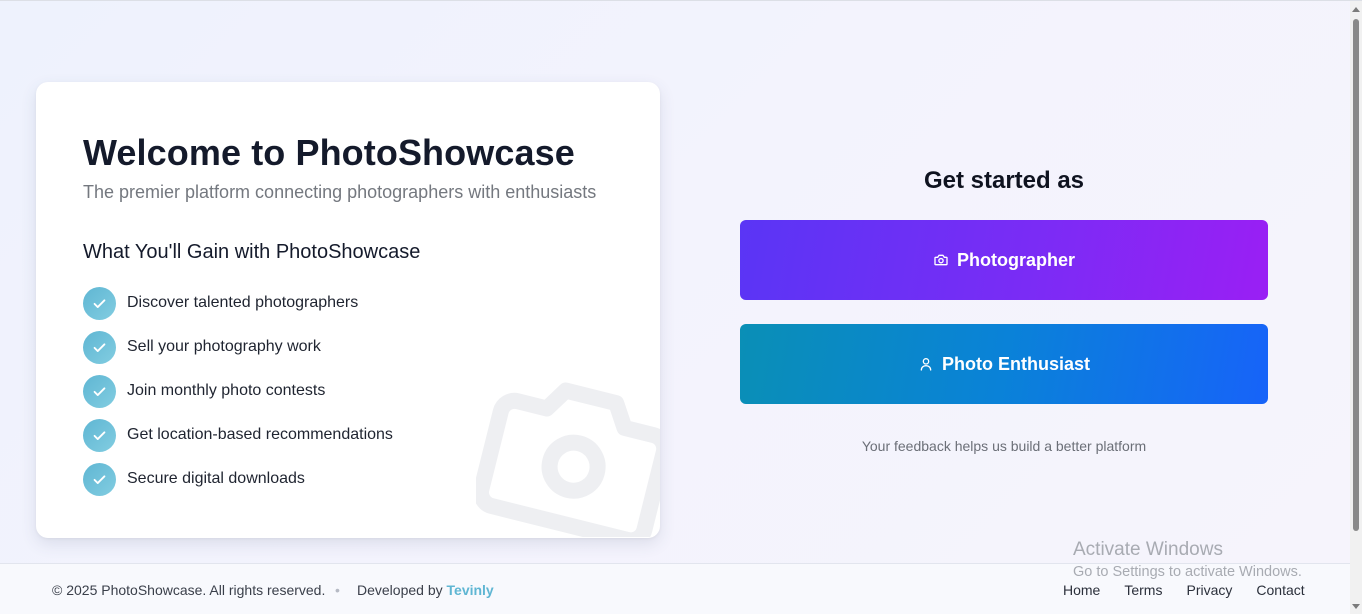 This screenshot has height=614, width=1362. I want to click on page-title: Welcome to PhotoShowcase, so click(329, 152).